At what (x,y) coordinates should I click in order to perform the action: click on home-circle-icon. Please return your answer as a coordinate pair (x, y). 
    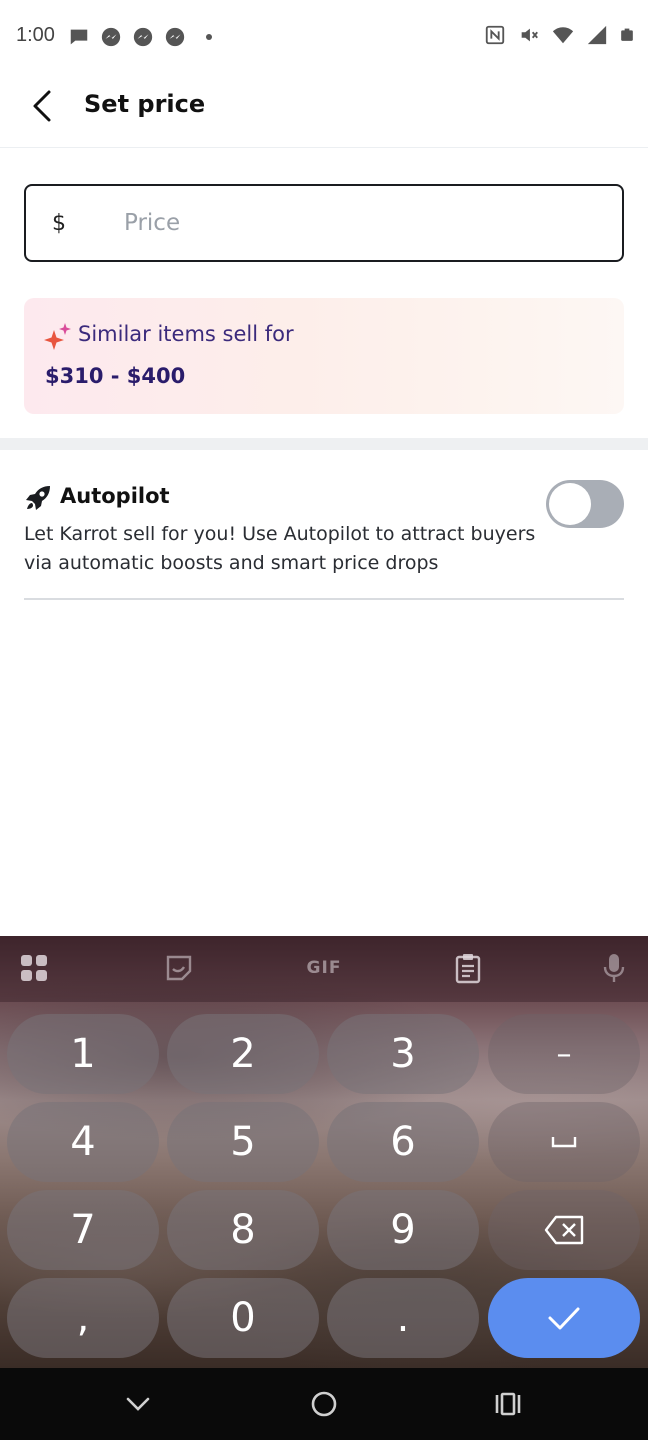
    Looking at the image, I should click on (324, 1404).